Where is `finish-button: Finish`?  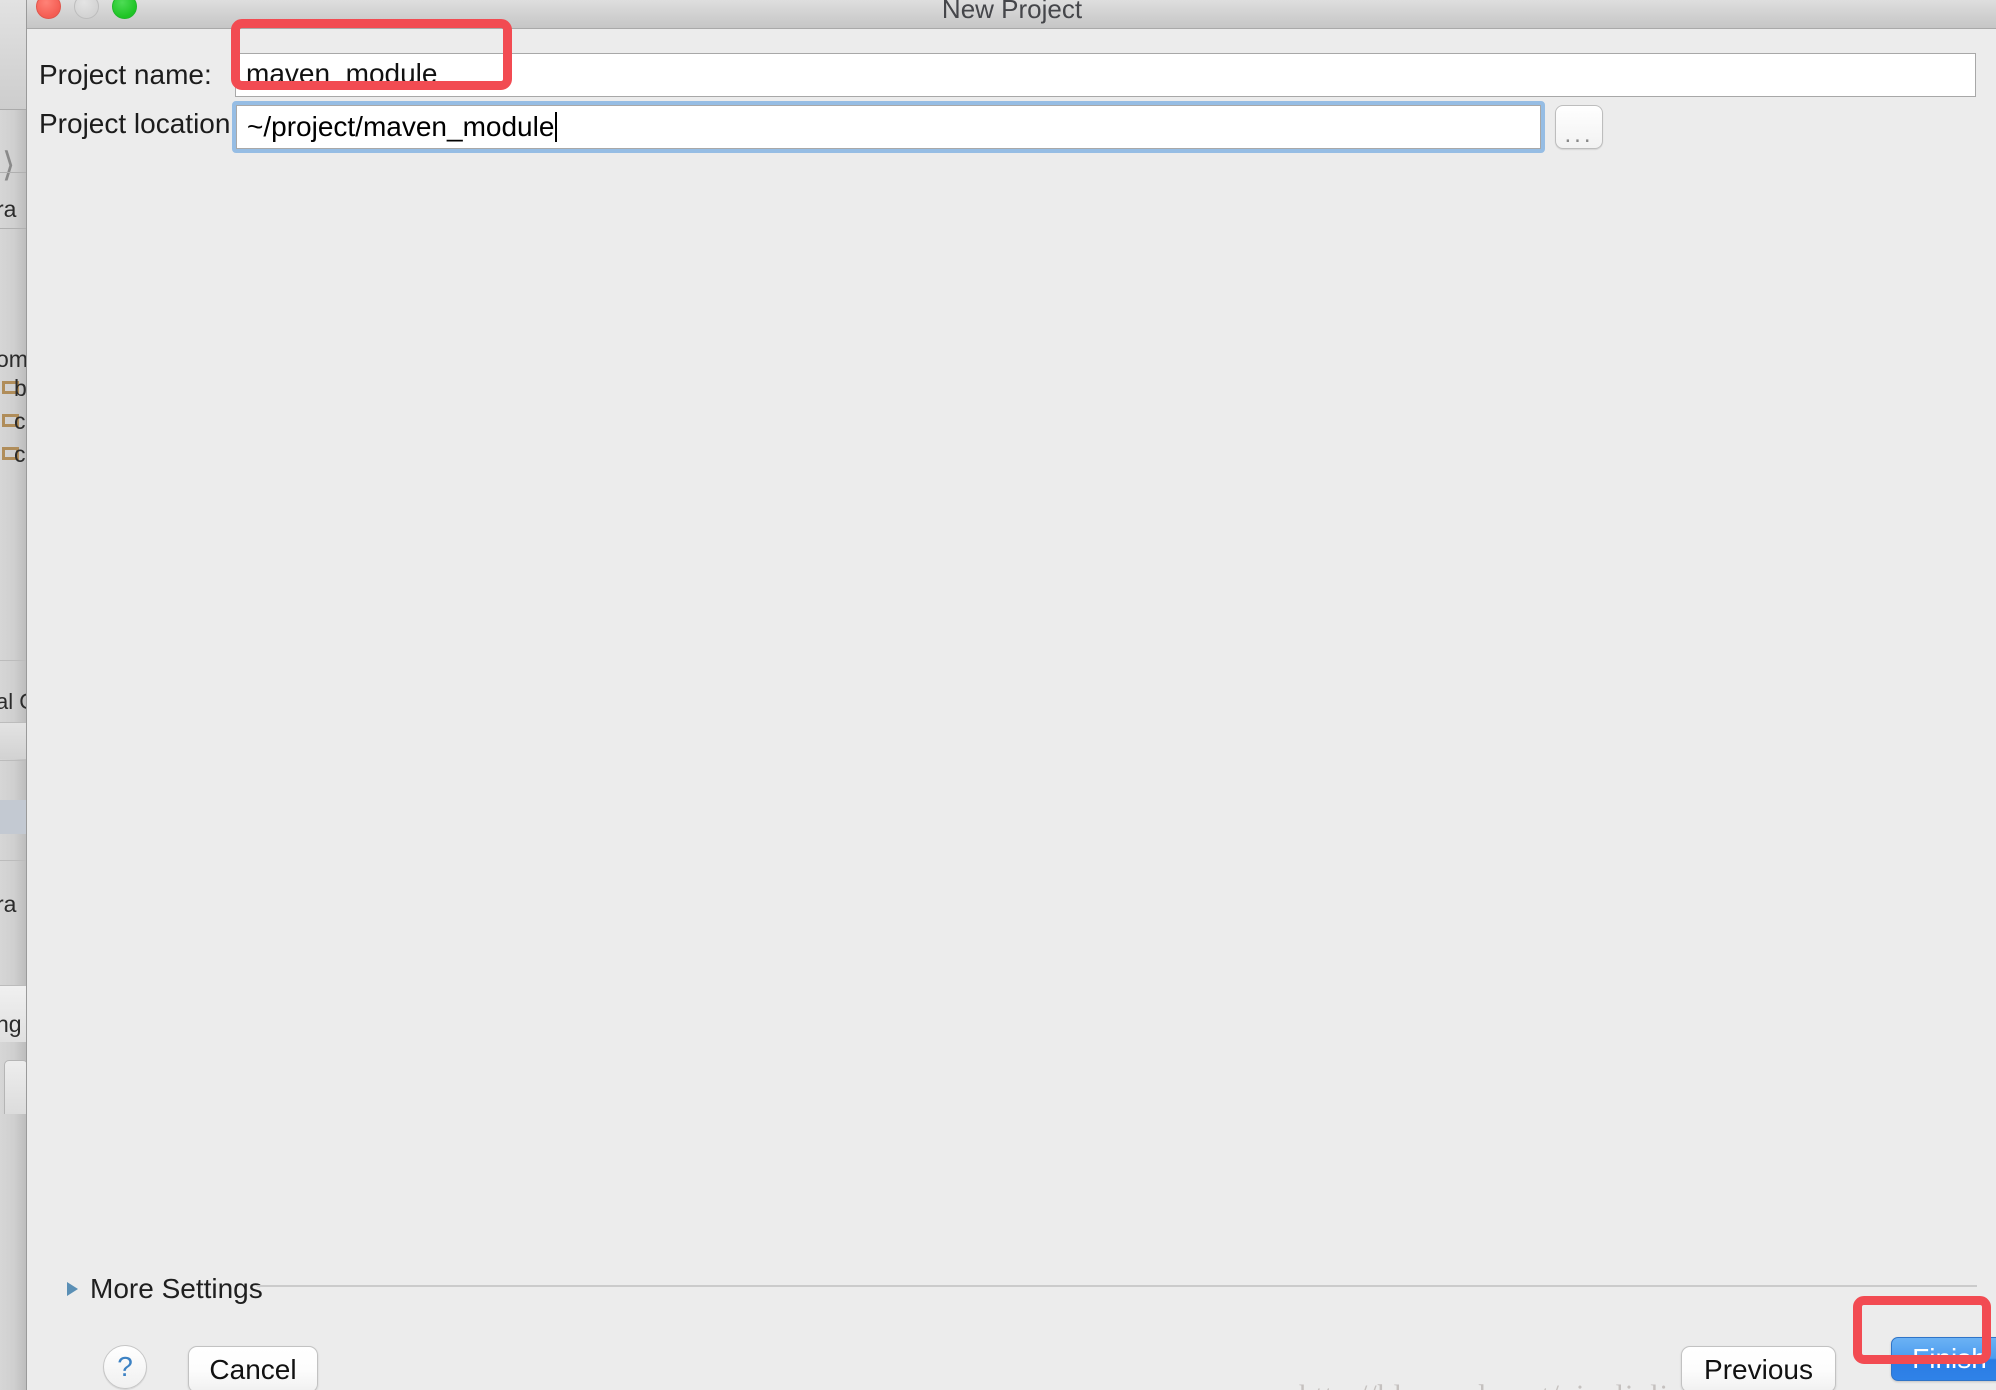
finish-button: Finish is located at coordinates (1943, 1359).